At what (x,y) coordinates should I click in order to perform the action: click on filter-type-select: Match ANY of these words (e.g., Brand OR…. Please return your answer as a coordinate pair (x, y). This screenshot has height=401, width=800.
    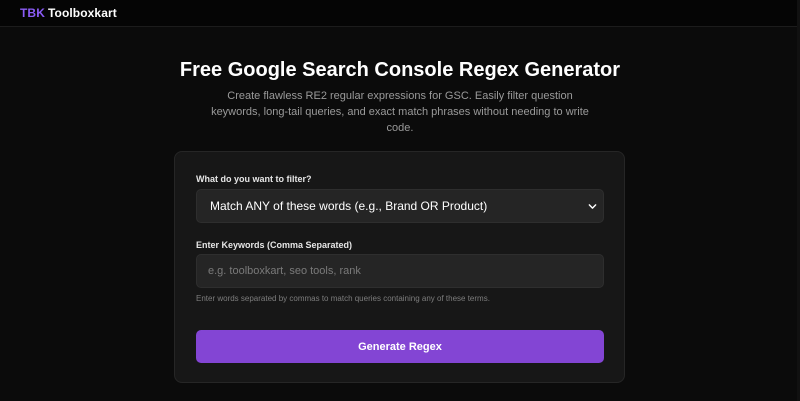
    Looking at the image, I should click on (400, 206).